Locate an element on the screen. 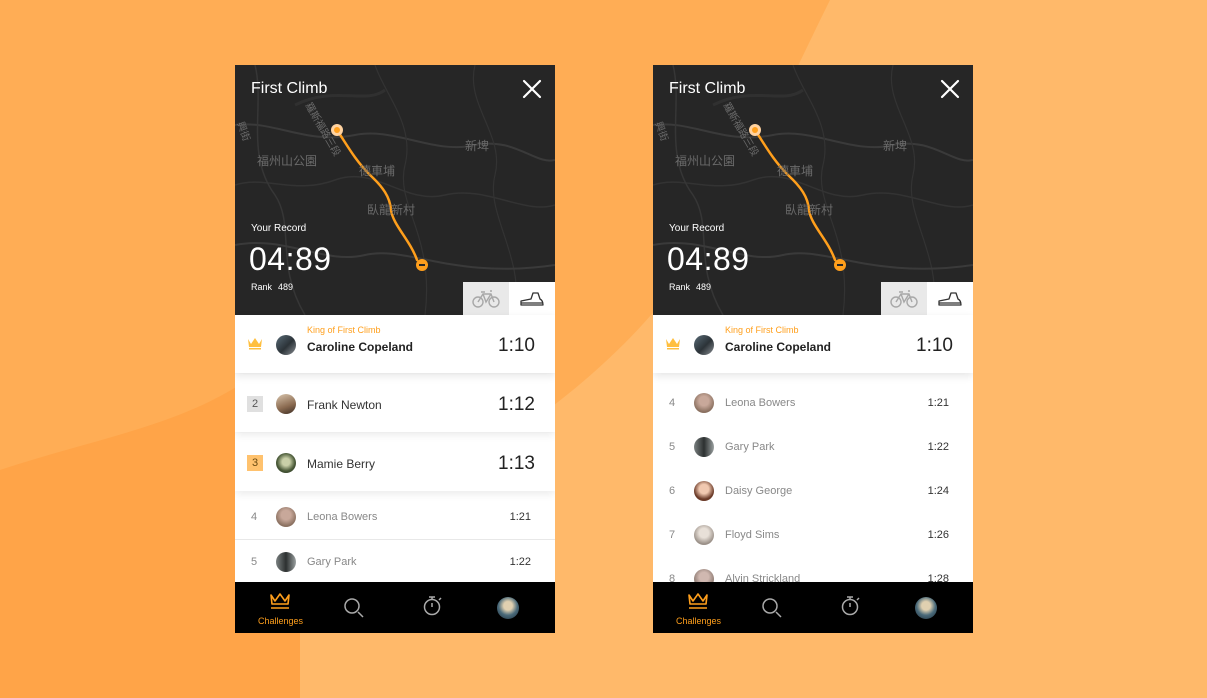 The height and width of the screenshot is (698, 1207). list-item-time: 1:26 is located at coordinates (938, 535).